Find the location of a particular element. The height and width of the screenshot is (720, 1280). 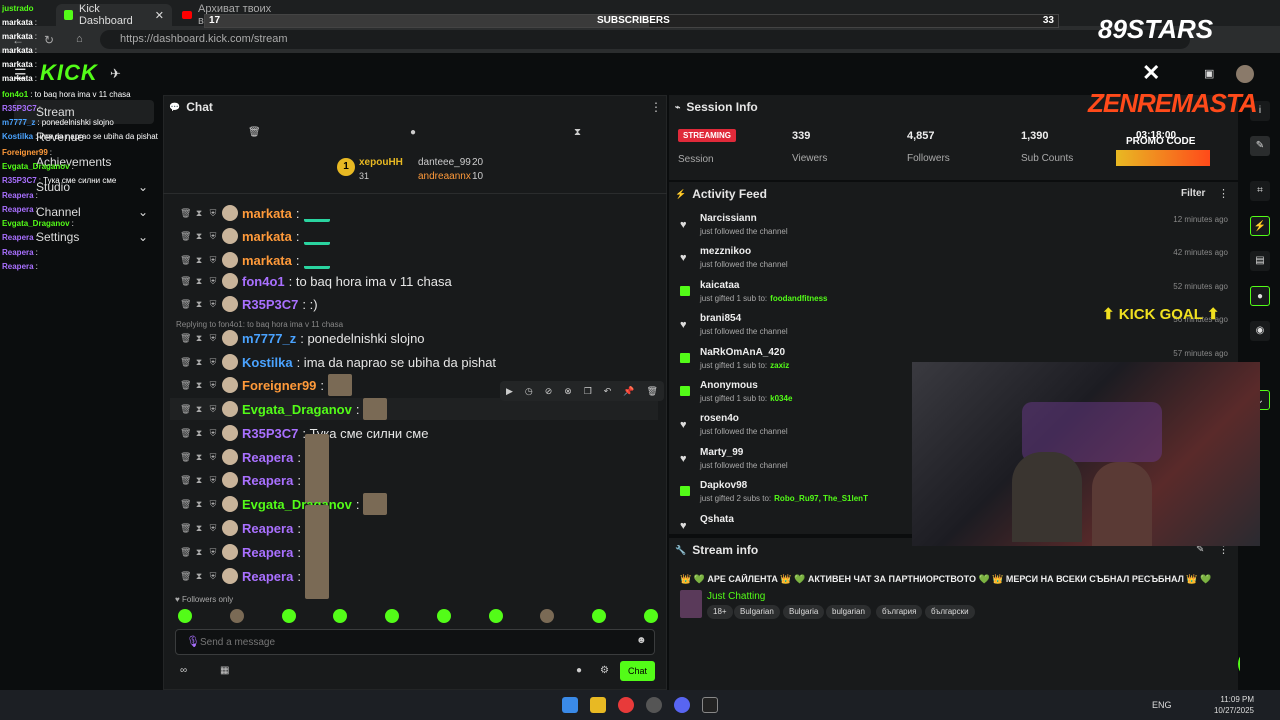

activity-more-icon: ⋮ is located at coordinates (1223, 193).